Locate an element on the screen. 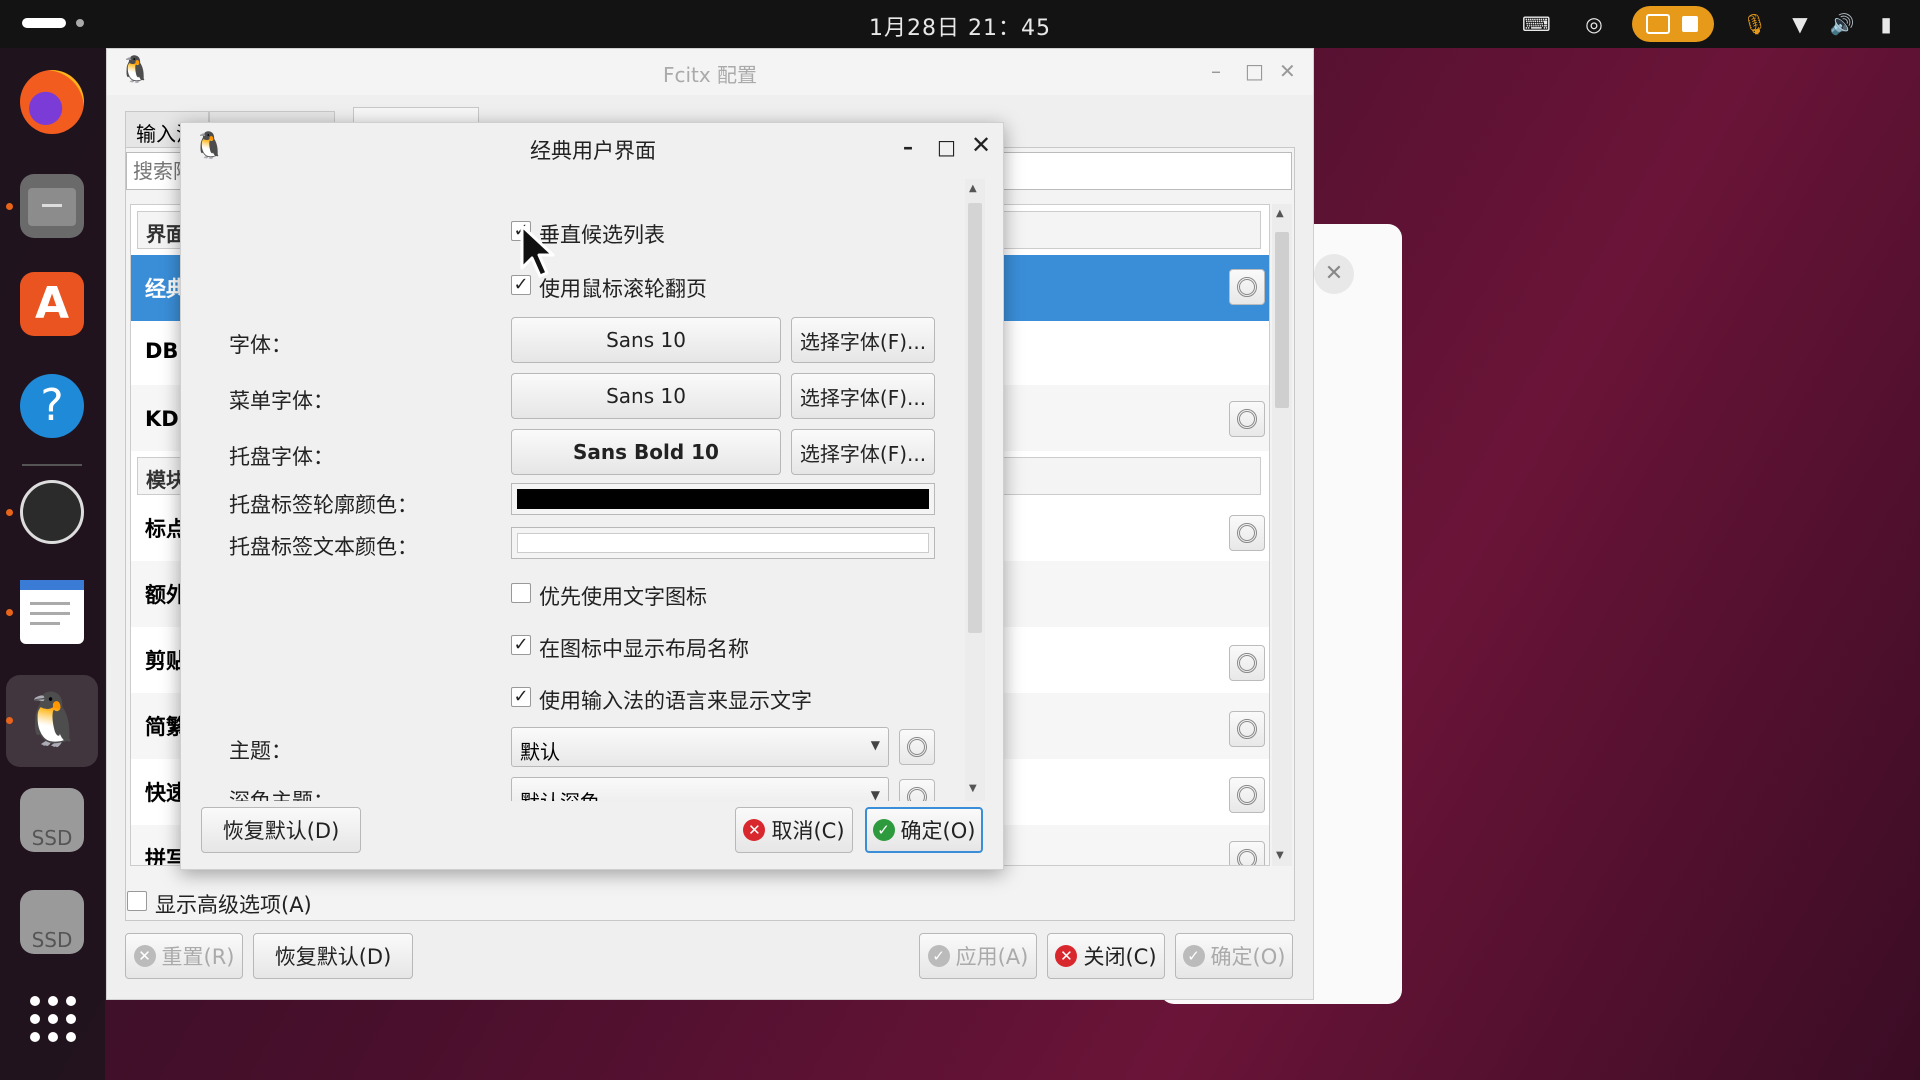 The image size is (1920, 1080). reset-button: ✕ 重置(R) is located at coordinates (184, 956).